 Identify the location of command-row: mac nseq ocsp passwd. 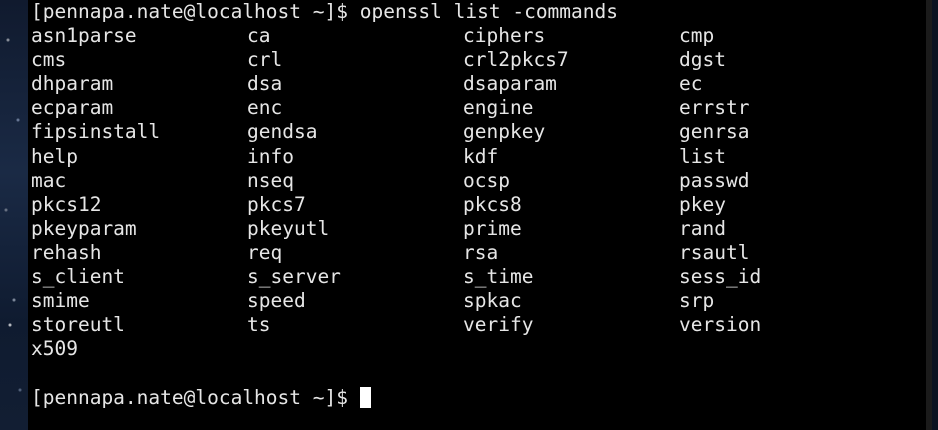
(481, 181).